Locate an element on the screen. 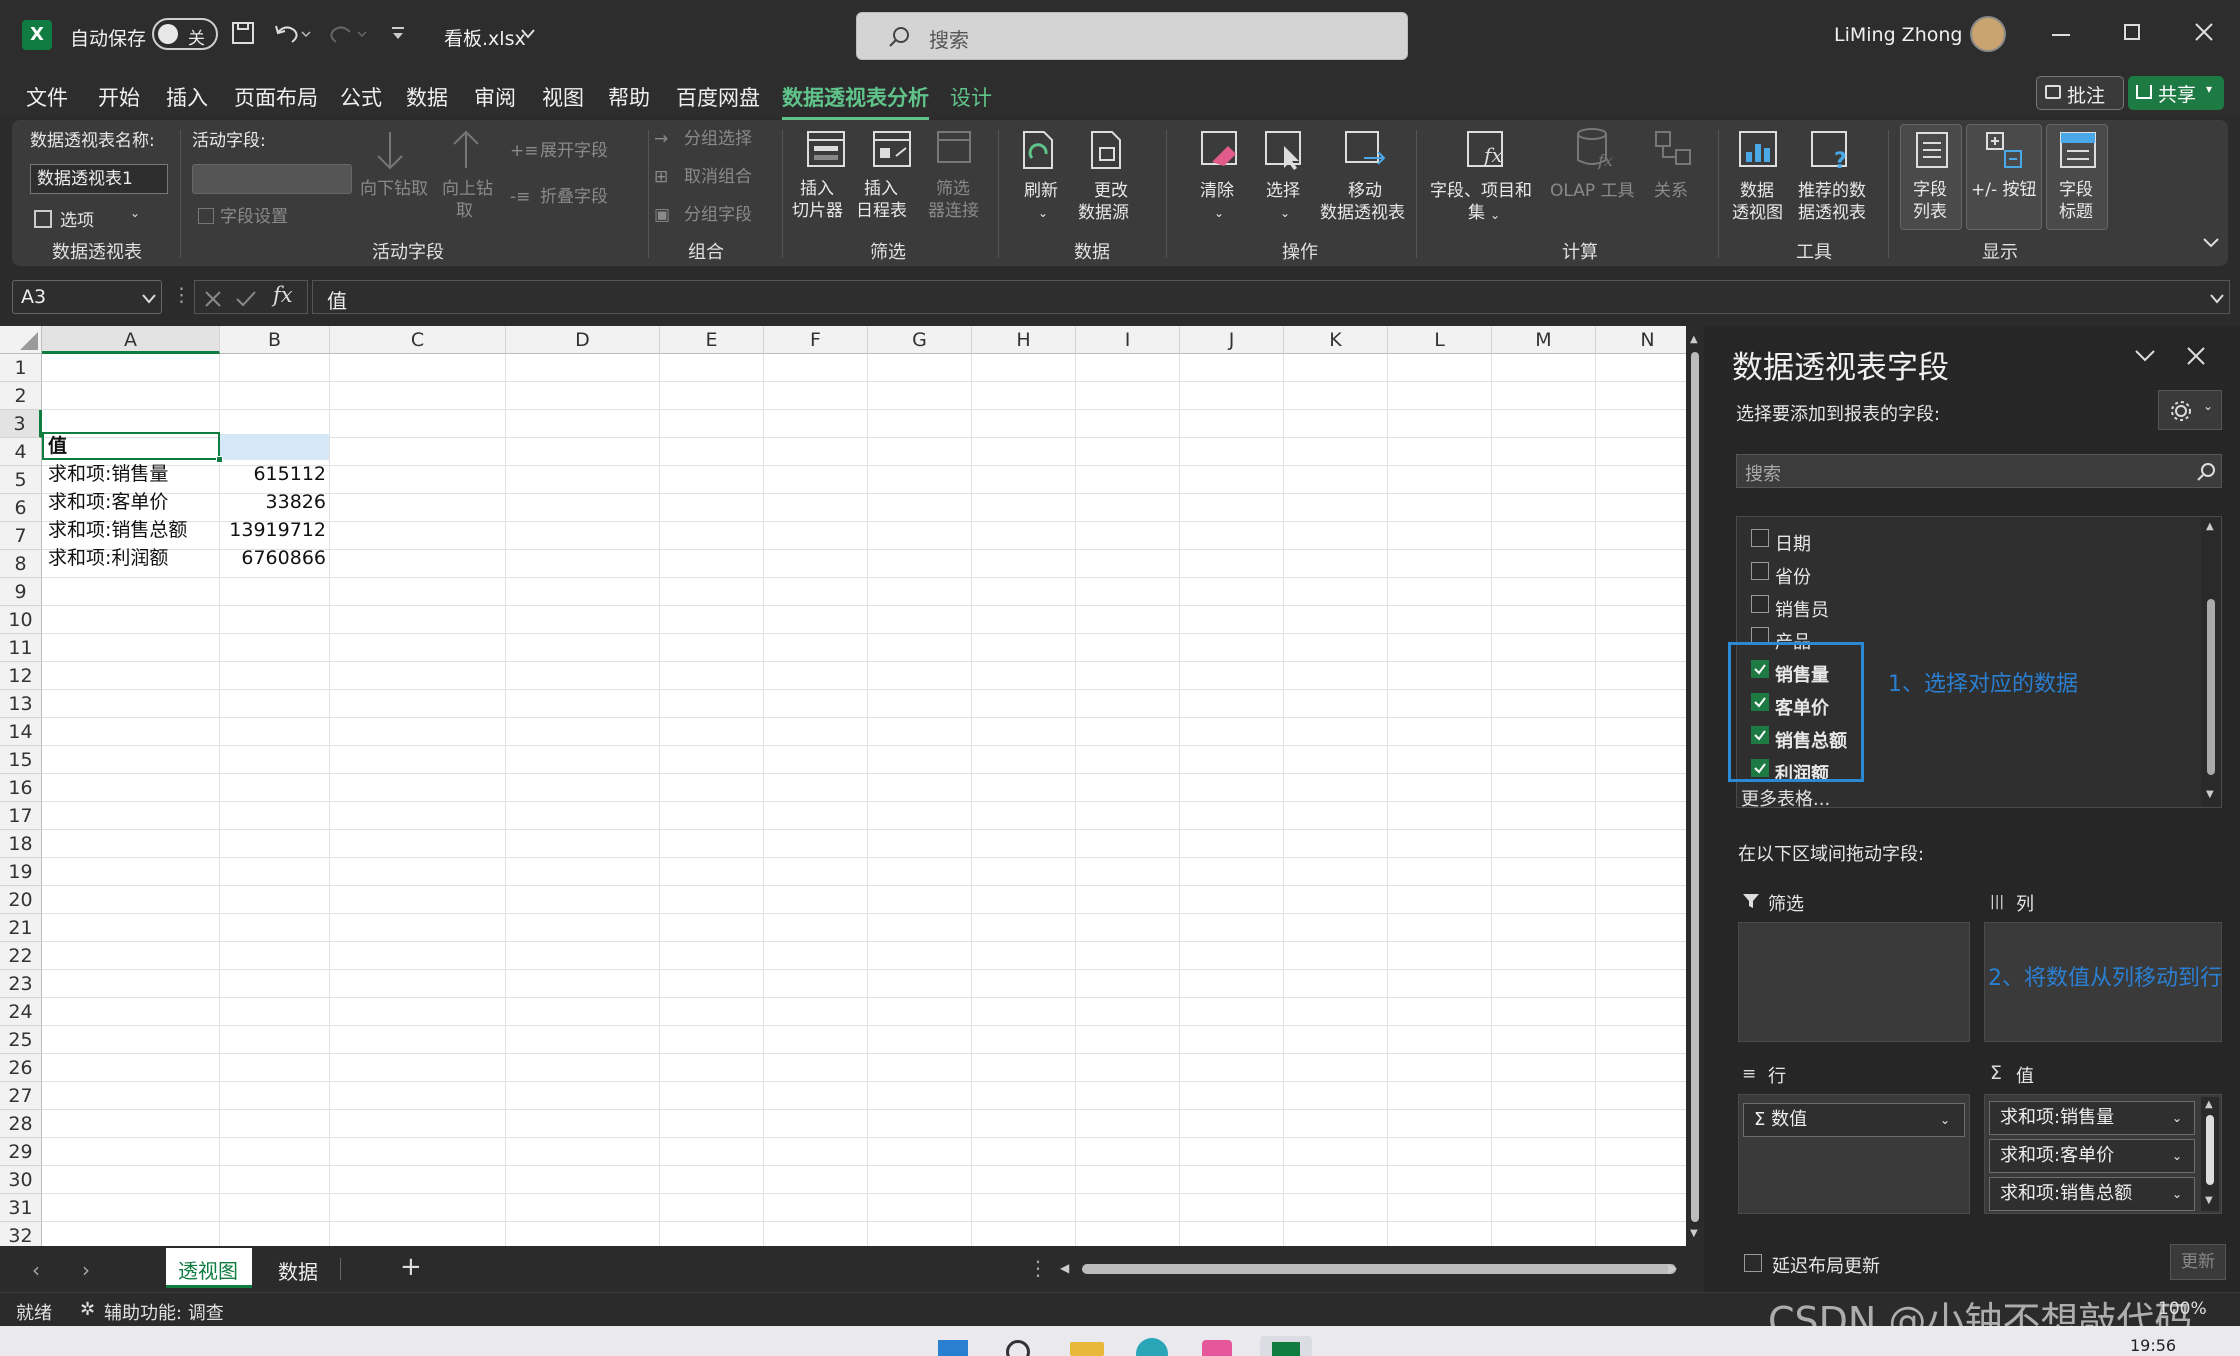  expand-field-button: 展开字段 is located at coordinates (574, 151).